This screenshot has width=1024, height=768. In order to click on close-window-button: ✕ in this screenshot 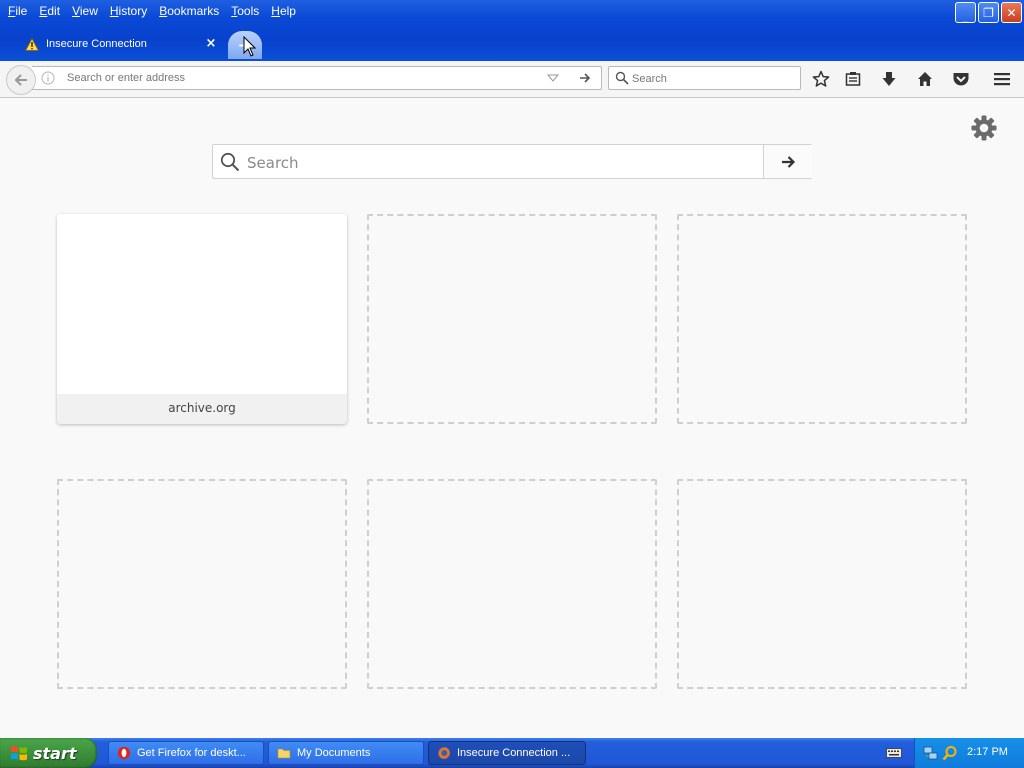, I will do `click(1011, 12)`.